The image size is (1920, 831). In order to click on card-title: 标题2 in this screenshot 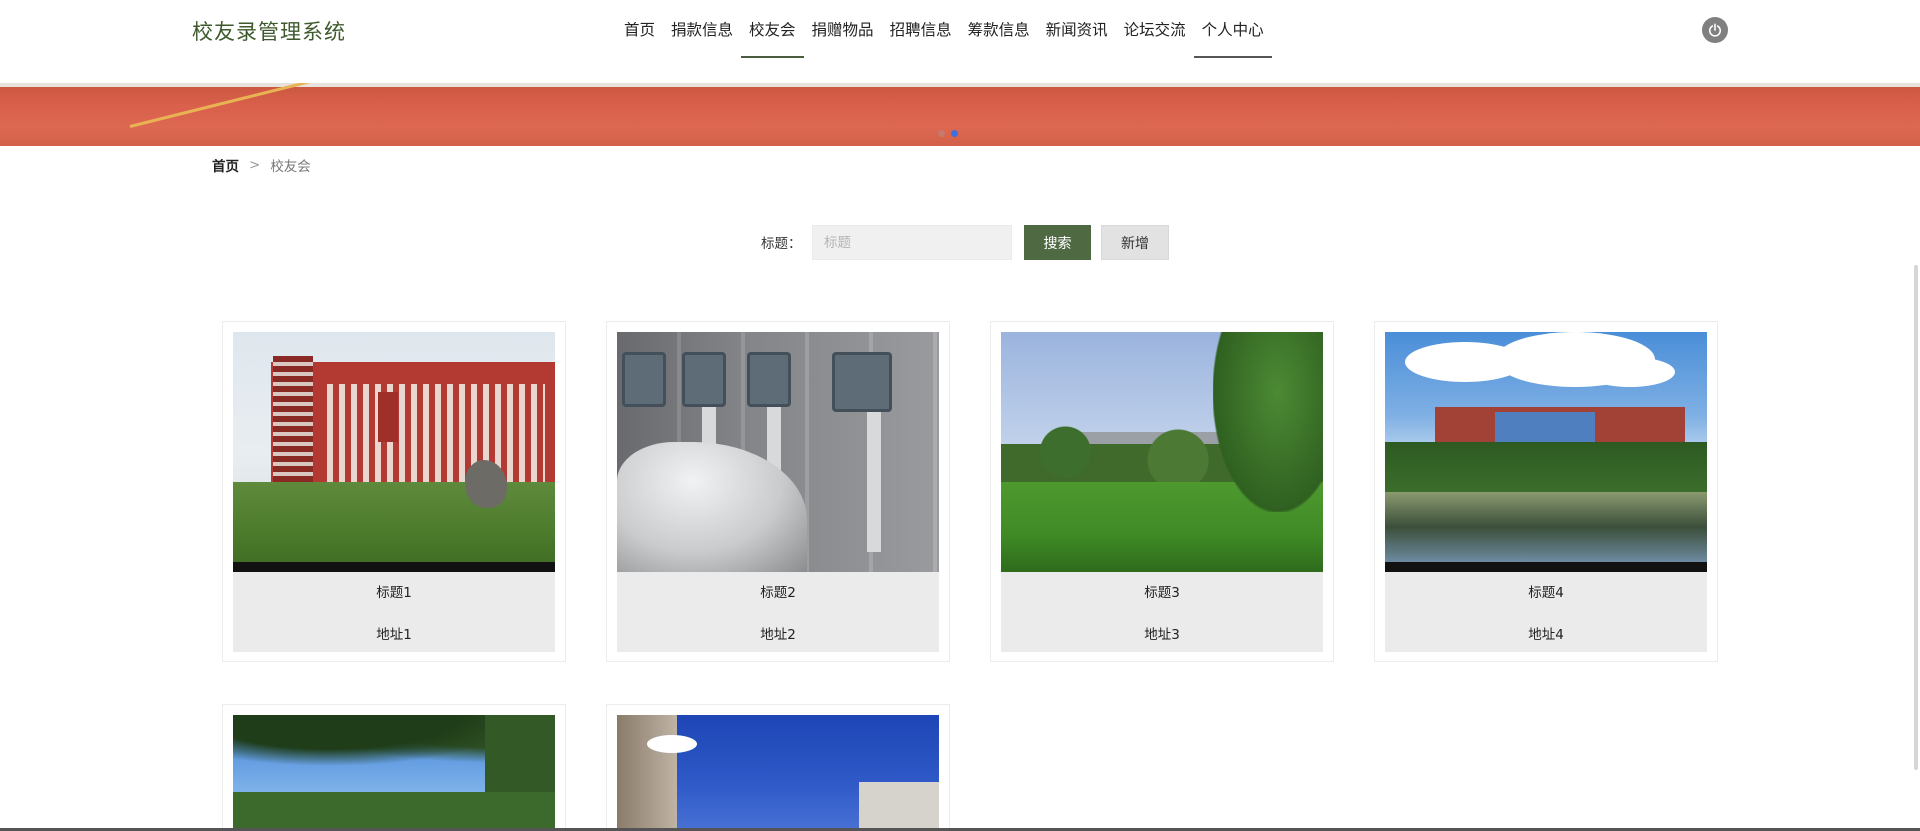, I will do `click(778, 593)`.